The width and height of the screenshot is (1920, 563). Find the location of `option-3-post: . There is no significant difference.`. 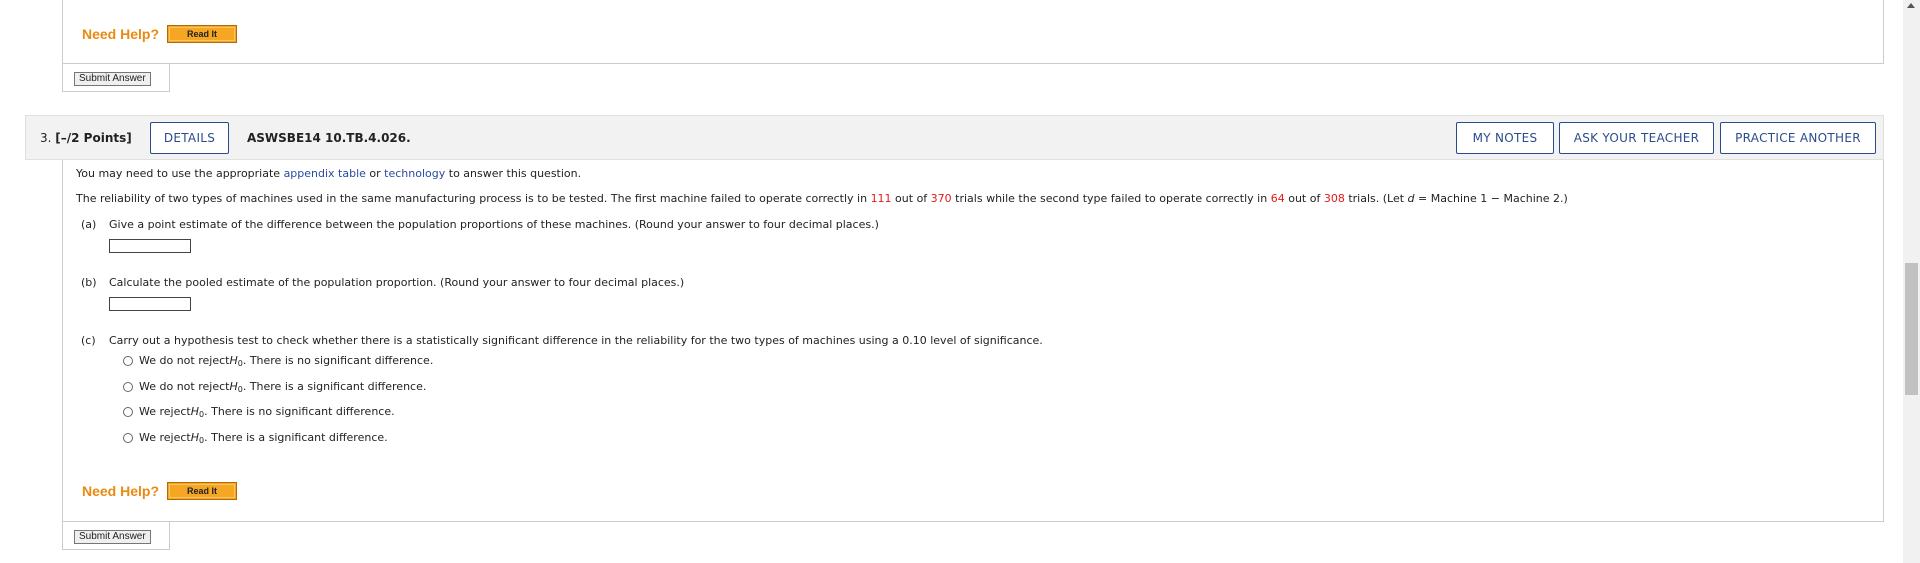

option-3-post: . There is no significant difference. is located at coordinates (299, 411).